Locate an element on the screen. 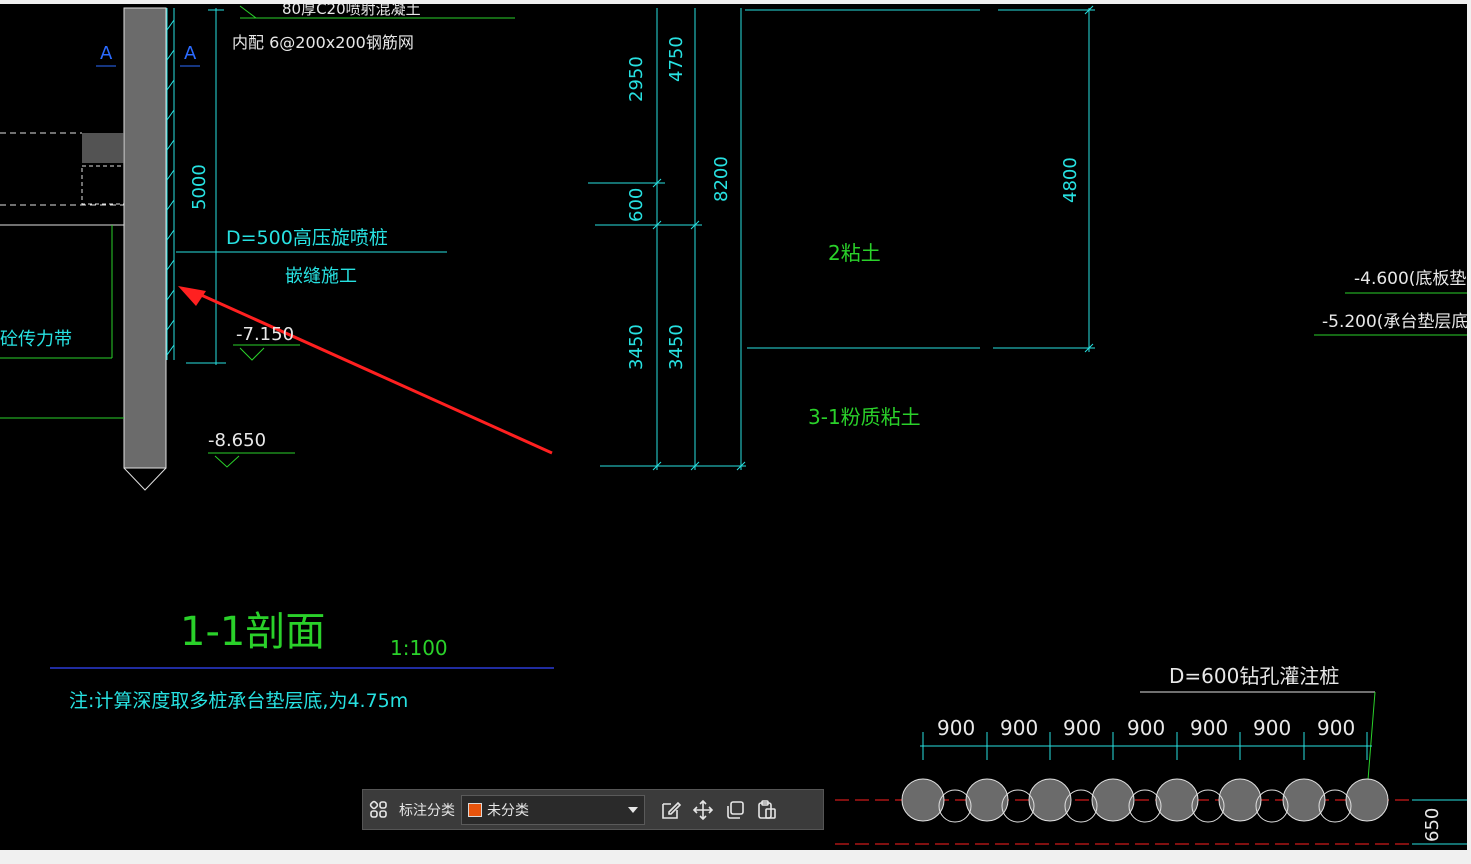 Image resolution: width=1471 pixels, height=864 pixels. move-icon is located at coordinates (703, 810).